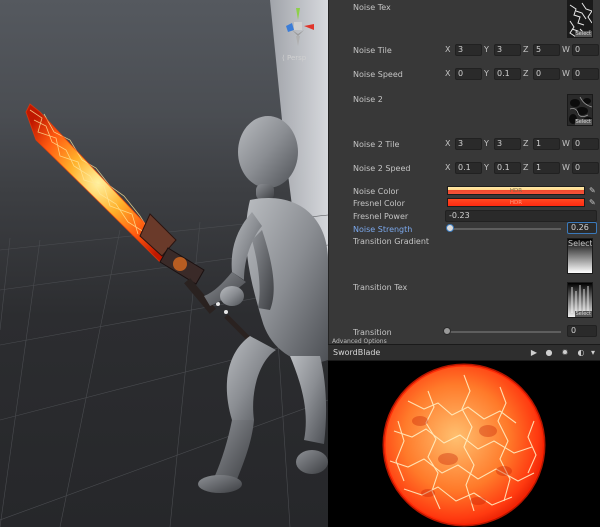 The width and height of the screenshot is (600, 527). I want to click on noise-2-label: Noise 2, so click(368, 99).